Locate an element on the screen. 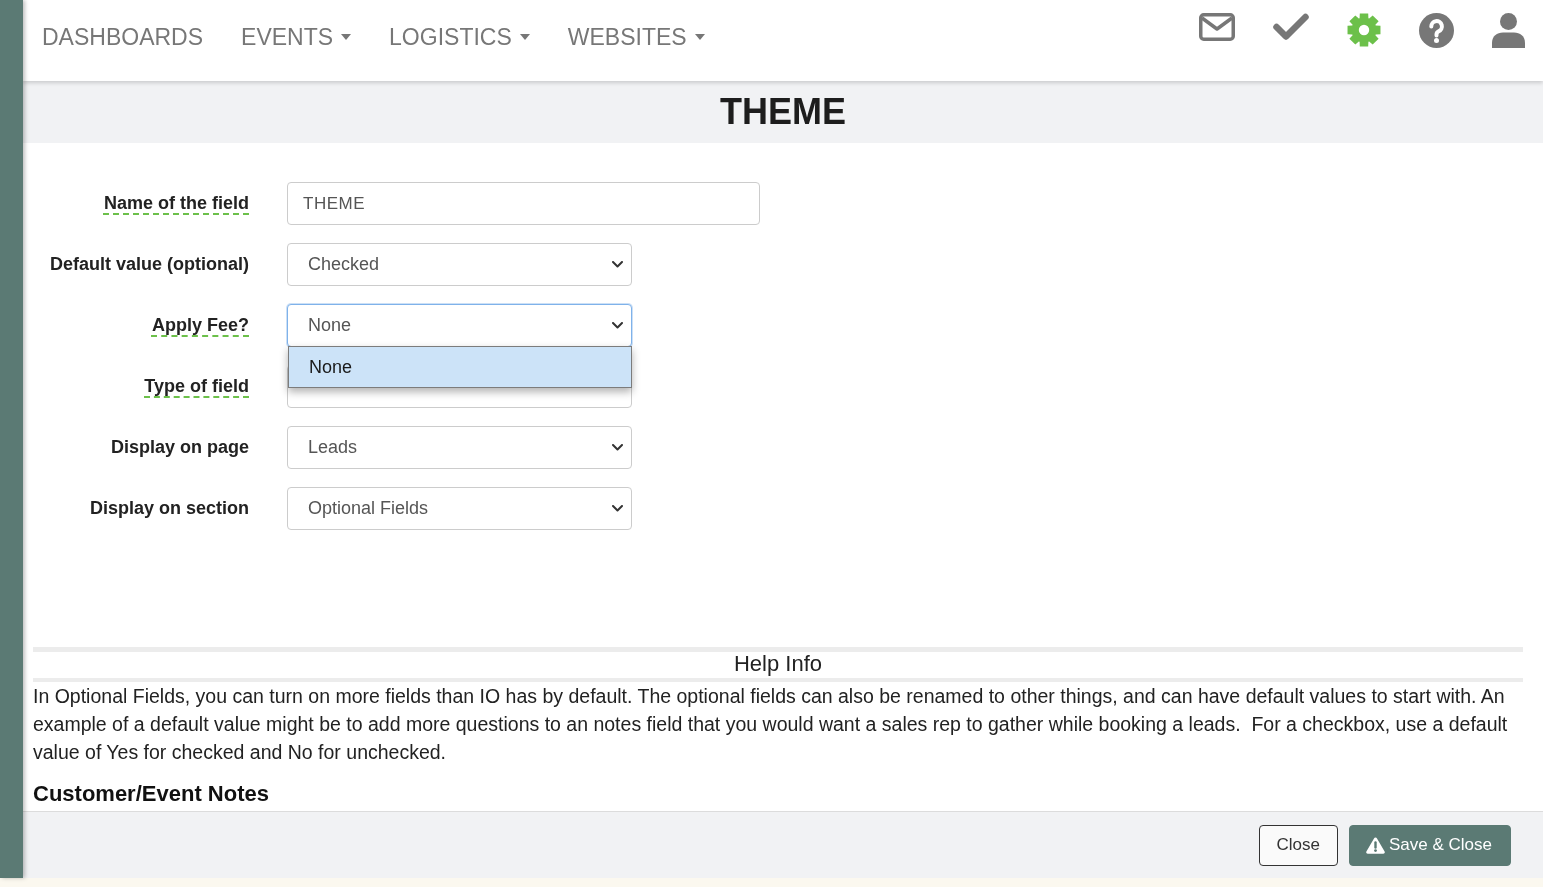 Image resolution: width=1543 pixels, height=887 pixels. select-field: None is located at coordinates (459, 325).